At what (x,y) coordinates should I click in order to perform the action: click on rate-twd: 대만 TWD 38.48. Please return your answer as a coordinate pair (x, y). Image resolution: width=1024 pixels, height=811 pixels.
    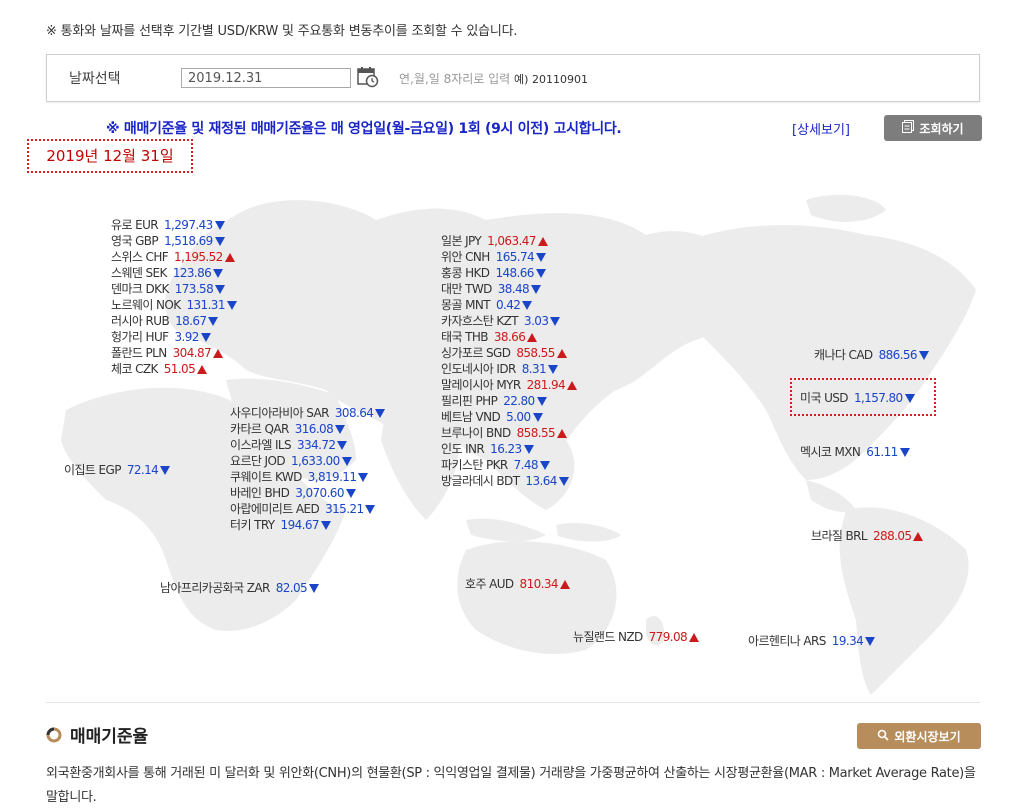
    Looking at the image, I should click on (491, 289).